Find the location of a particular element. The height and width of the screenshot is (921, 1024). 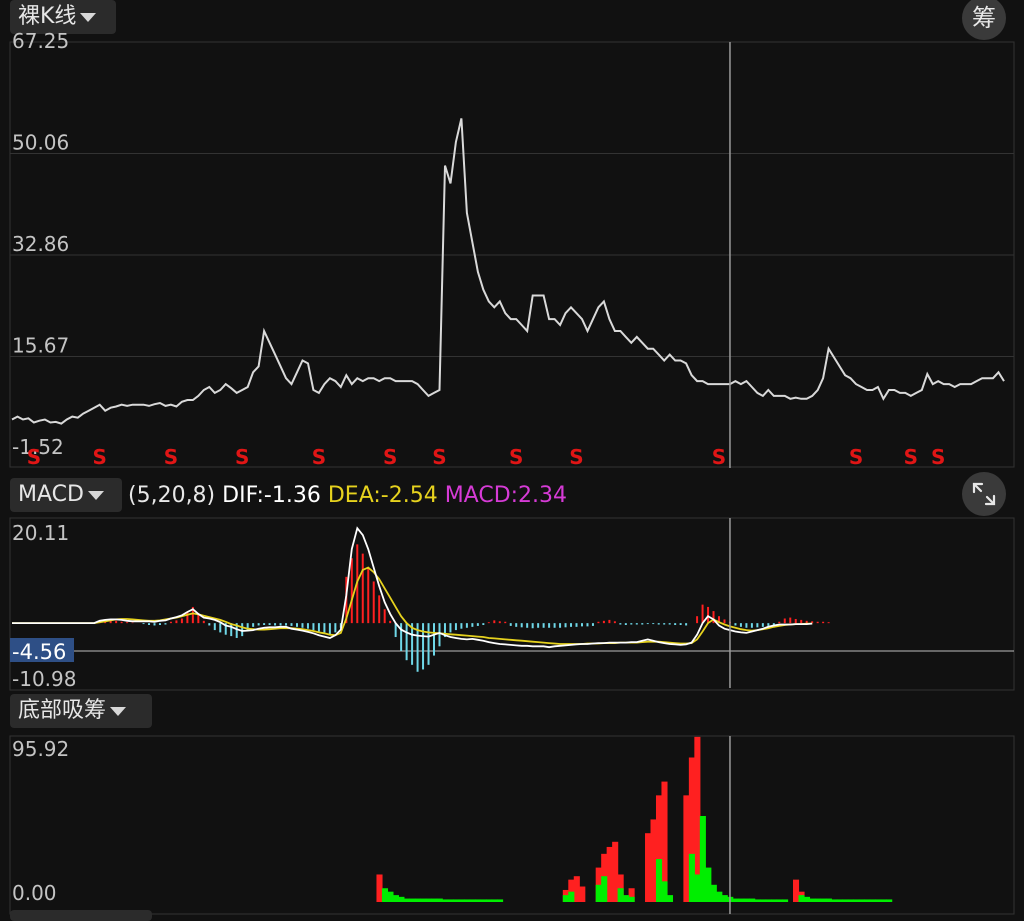

macd-current-value-label: -4.56 is located at coordinates (39, 652).